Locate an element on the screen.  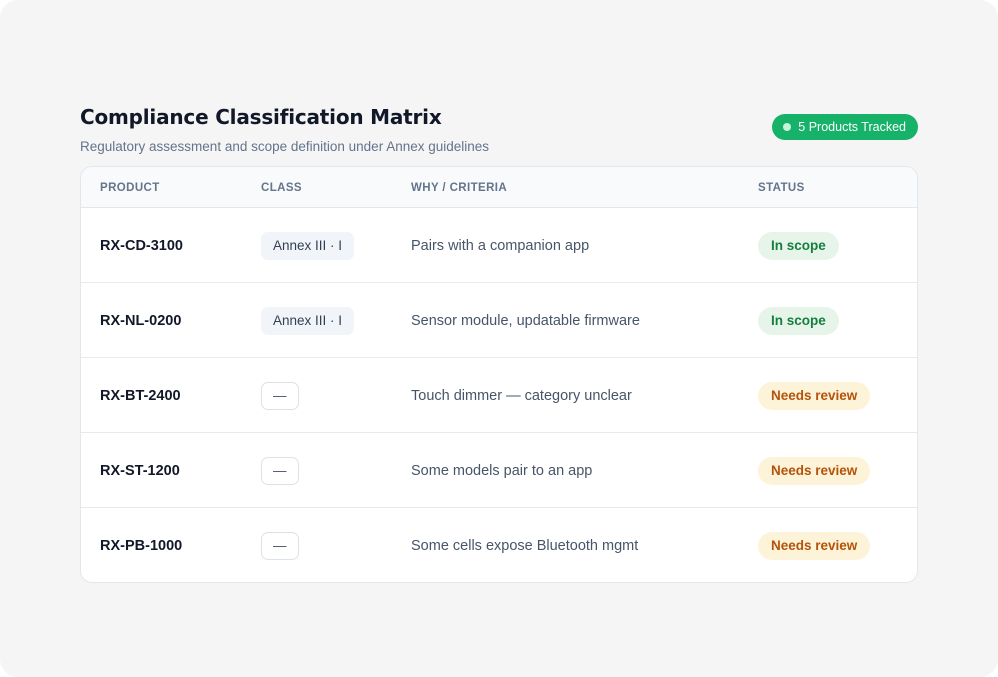
criteria-text: Sensor module, updatable firmware is located at coordinates (525, 320).